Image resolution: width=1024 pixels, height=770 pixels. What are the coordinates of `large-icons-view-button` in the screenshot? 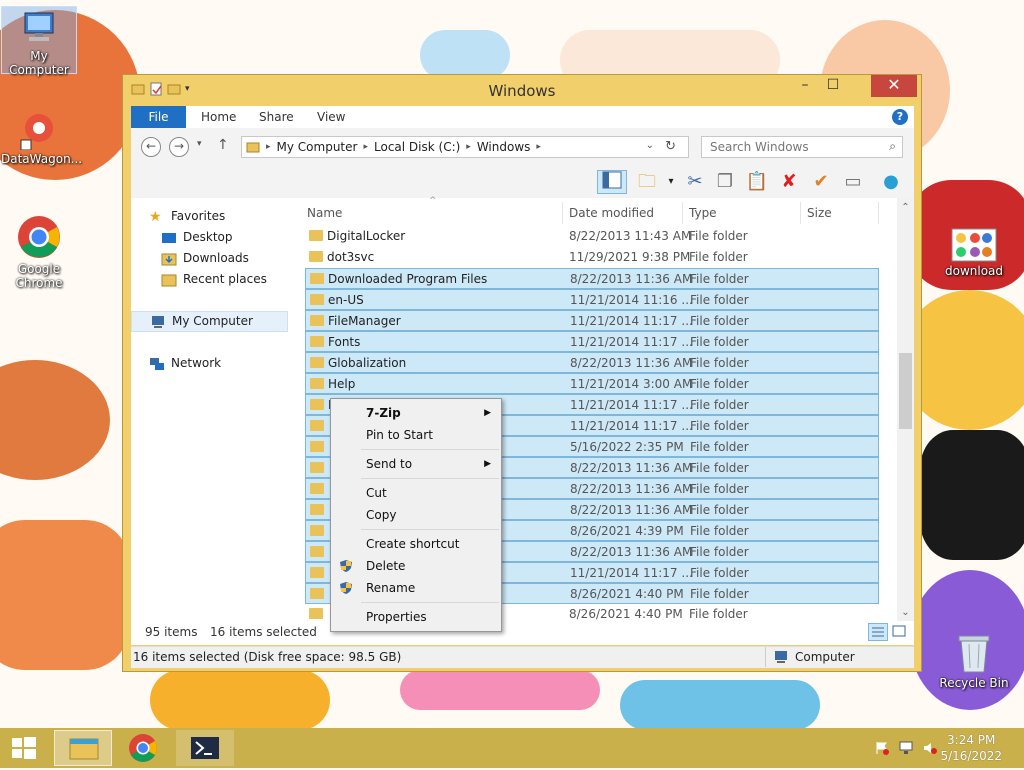 It's located at (900, 632).